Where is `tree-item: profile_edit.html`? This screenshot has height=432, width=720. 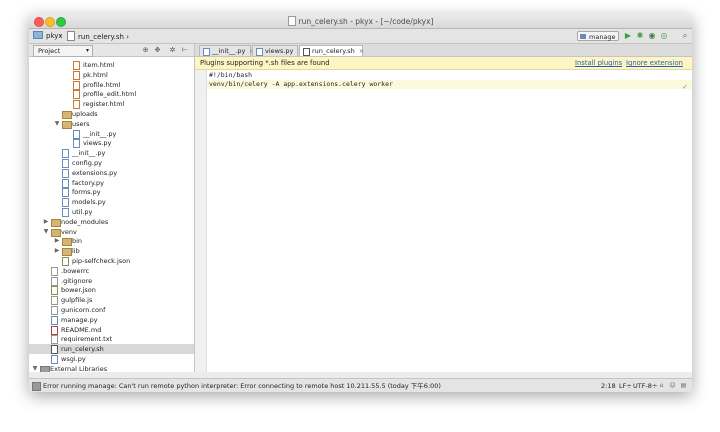
tree-item: profile_edit.html is located at coordinates (111, 94).